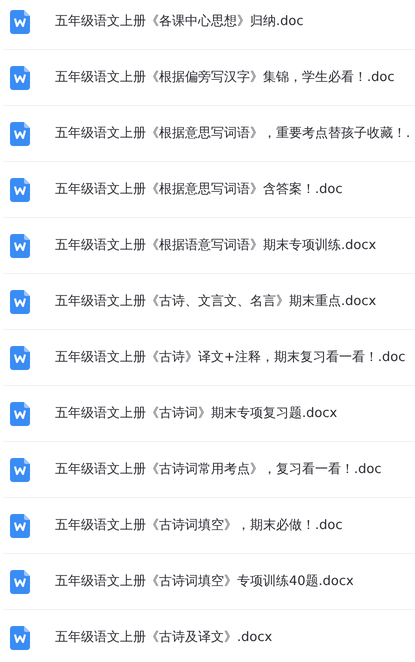 The height and width of the screenshot is (662, 415). Describe the element at coordinates (218, 469) in the screenshot. I see `file-name: 五年级语文上册《古诗词常用考点》，复习看一看！.doc` at that location.